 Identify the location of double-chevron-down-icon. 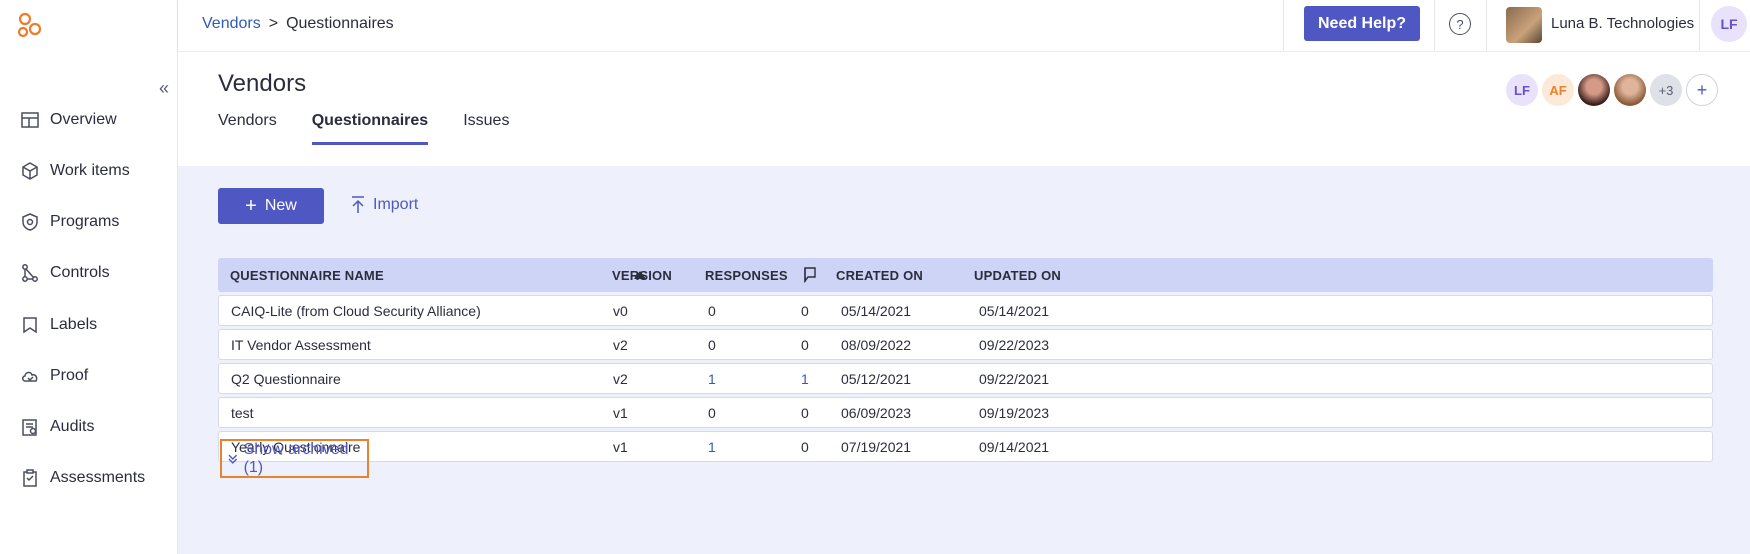
(233, 459).